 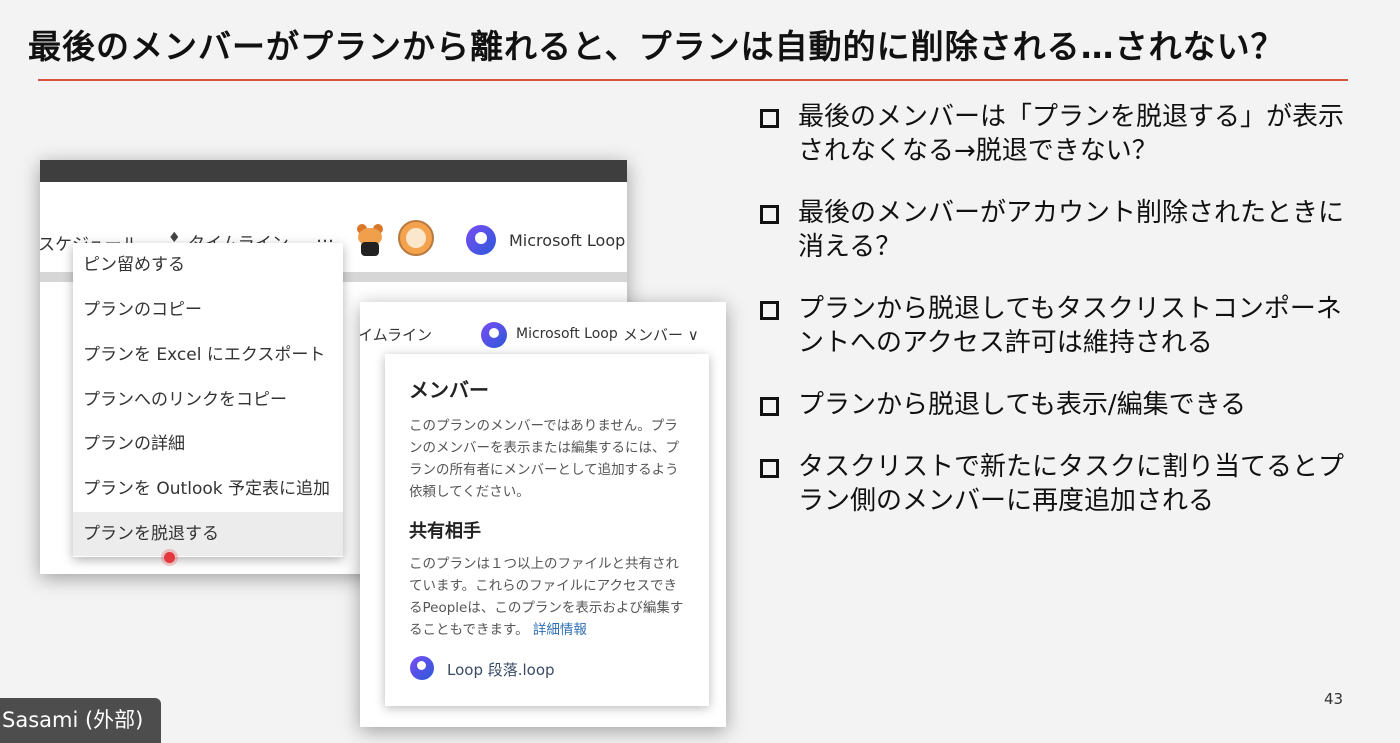 What do you see at coordinates (501, 669) in the screenshot?
I see `shared-file-name: Loop 段落.loop` at bounding box center [501, 669].